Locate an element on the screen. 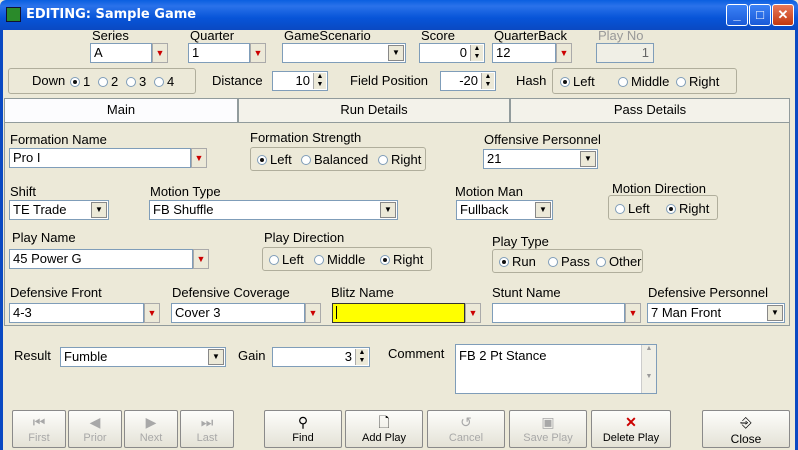 The image size is (798, 450). defensive-coverage-combo: Cover 3 is located at coordinates (238, 313).